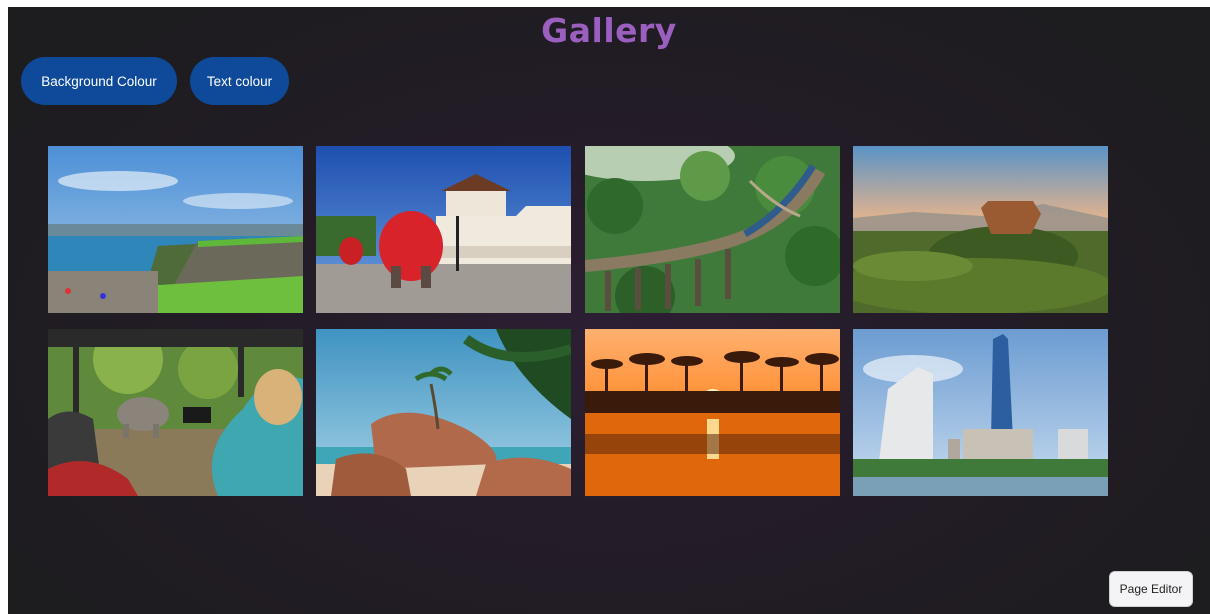 The width and height of the screenshot is (1210, 614). I want to click on tropical-beach-image, so click(443, 412).